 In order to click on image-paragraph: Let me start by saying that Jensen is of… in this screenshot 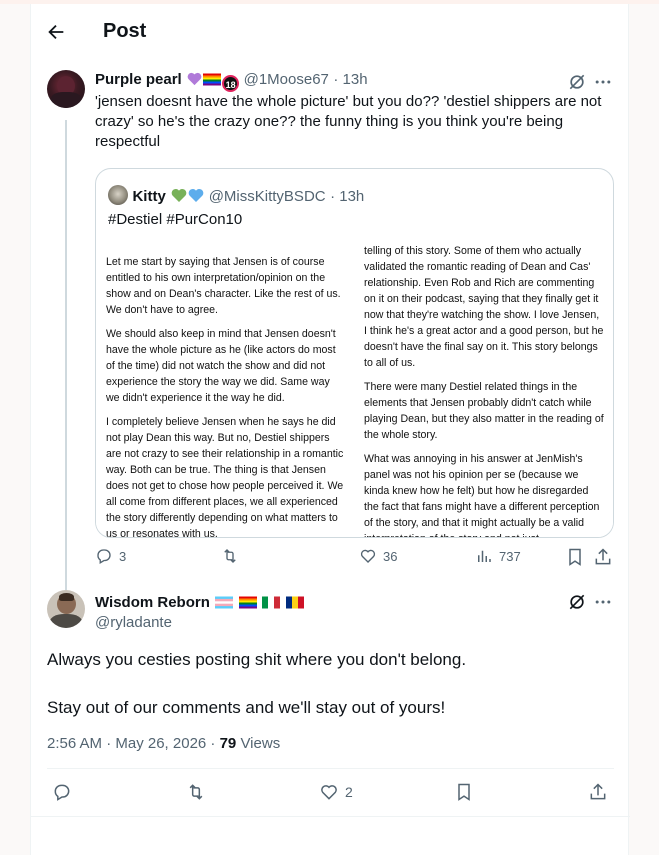, I will do `click(223, 286)`.